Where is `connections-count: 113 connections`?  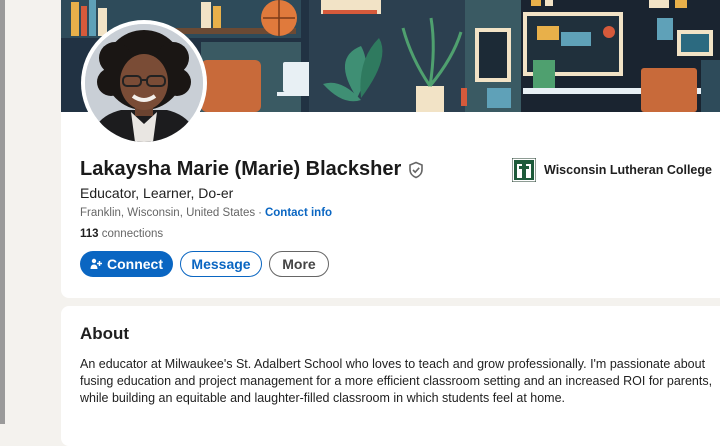 connections-count: 113 connections is located at coordinates (121, 234).